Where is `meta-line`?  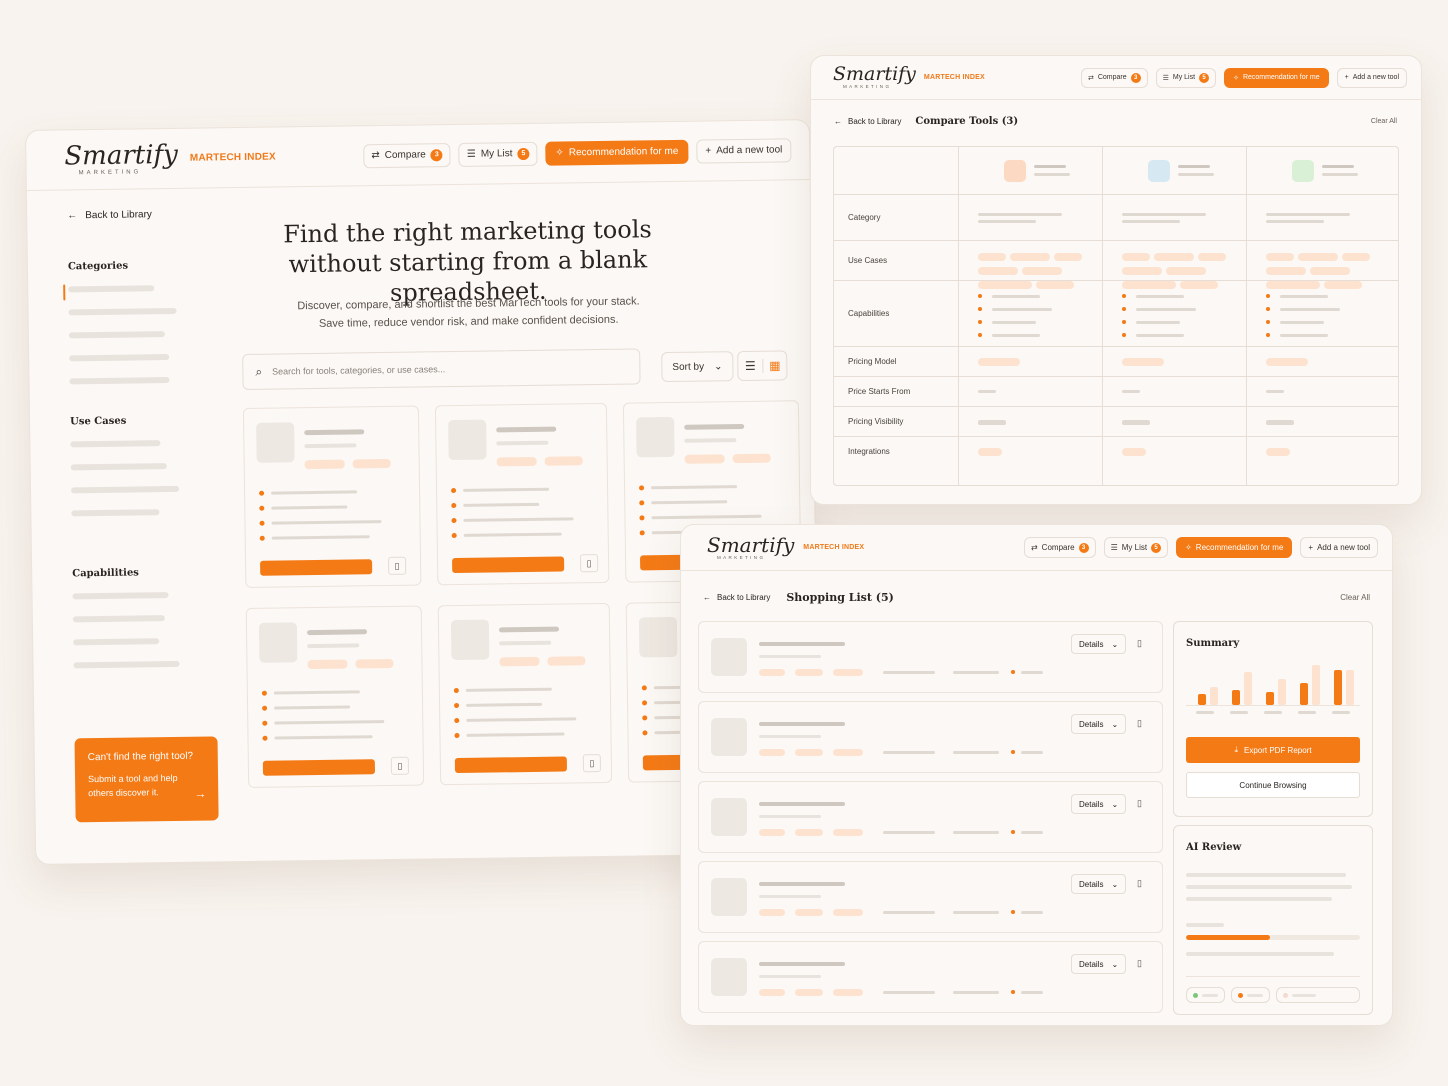
meta-line is located at coordinates (1032, 992).